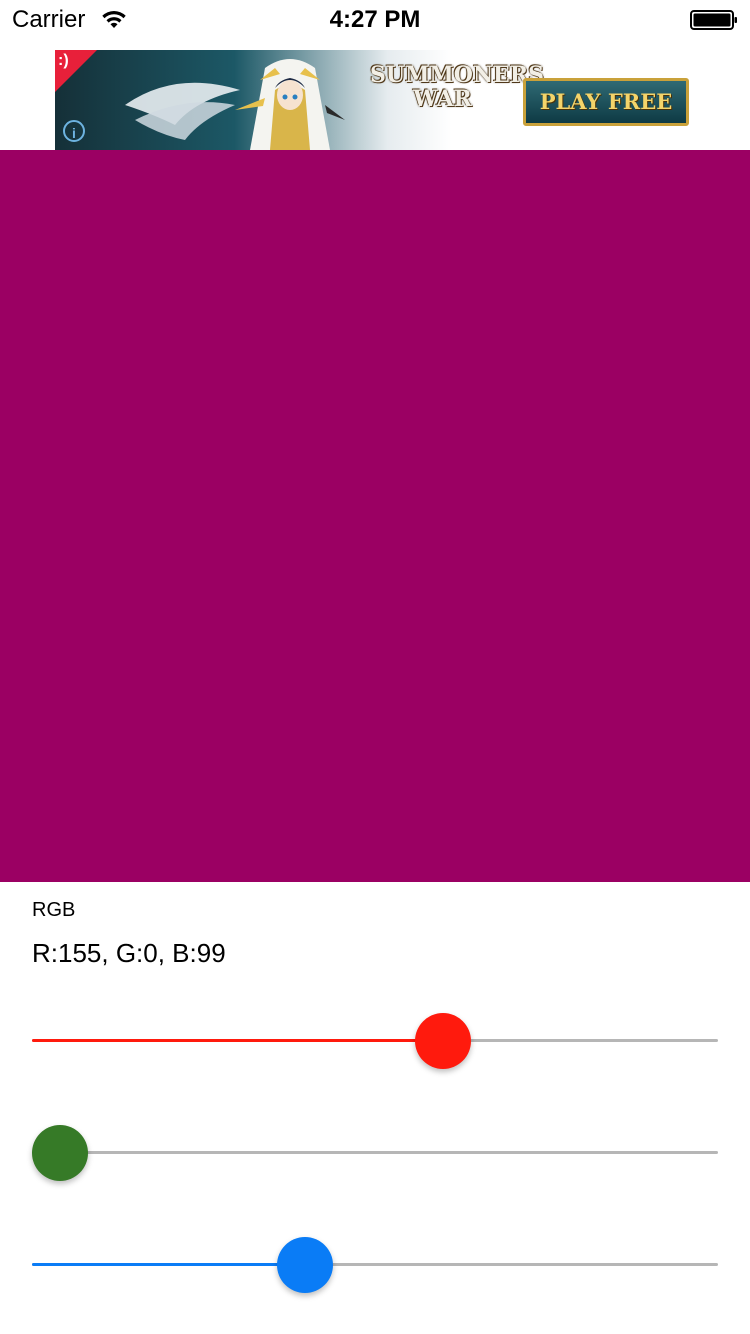 Image resolution: width=750 pixels, height=1334 pixels. What do you see at coordinates (63, 60) in the screenshot?
I see `ad-smile-icon: :)` at bounding box center [63, 60].